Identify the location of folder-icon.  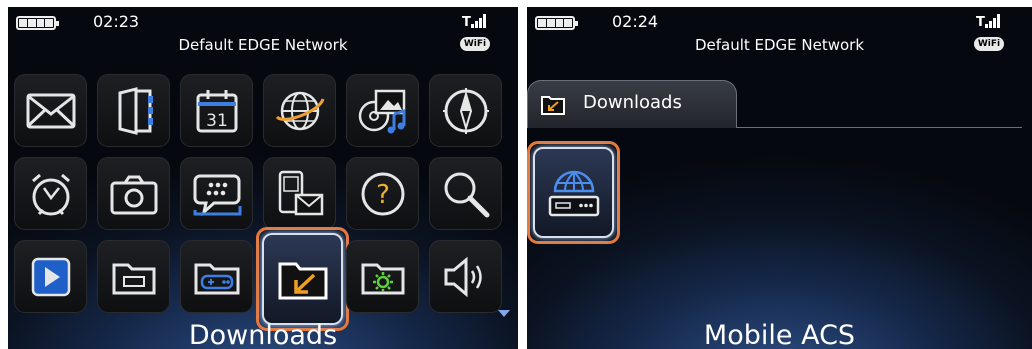
(133, 278).